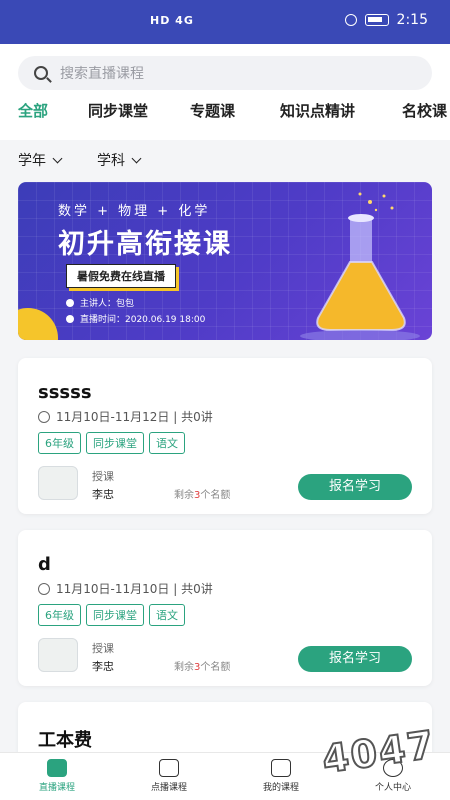  What do you see at coordinates (145, 244) in the screenshot?
I see `banner-title: 初升高衔接课` at bounding box center [145, 244].